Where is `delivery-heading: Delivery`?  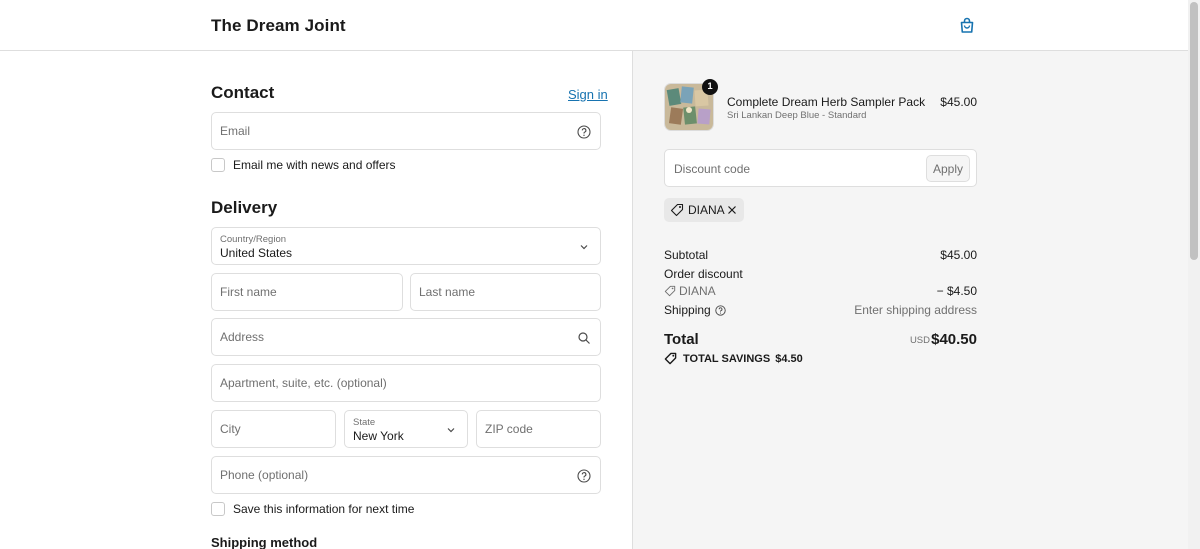 delivery-heading: Delivery is located at coordinates (244, 207).